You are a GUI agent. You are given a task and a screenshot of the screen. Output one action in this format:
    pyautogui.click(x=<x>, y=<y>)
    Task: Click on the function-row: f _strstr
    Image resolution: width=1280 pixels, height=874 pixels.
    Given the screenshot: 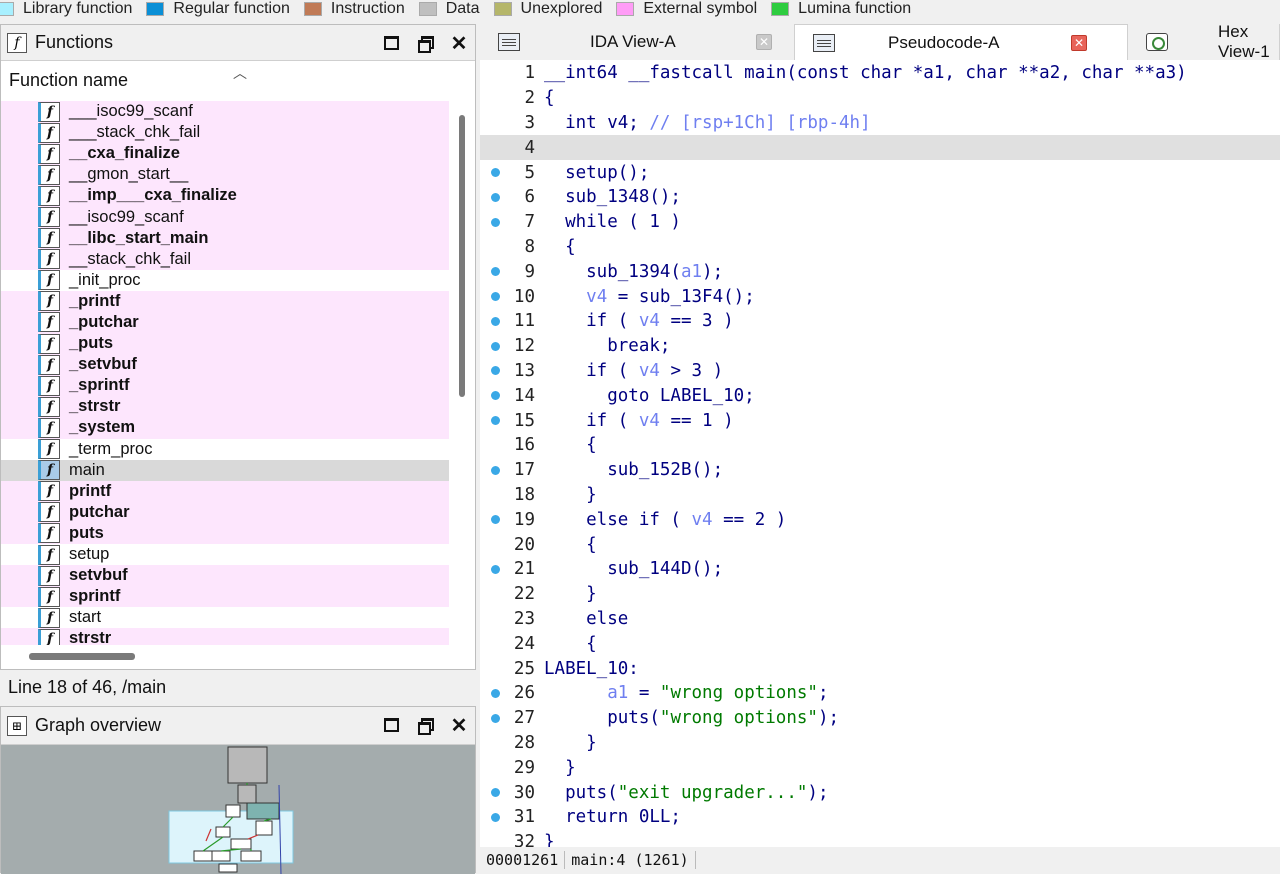 What is the action you would take?
    pyautogui.click(x=225, y=407)
    